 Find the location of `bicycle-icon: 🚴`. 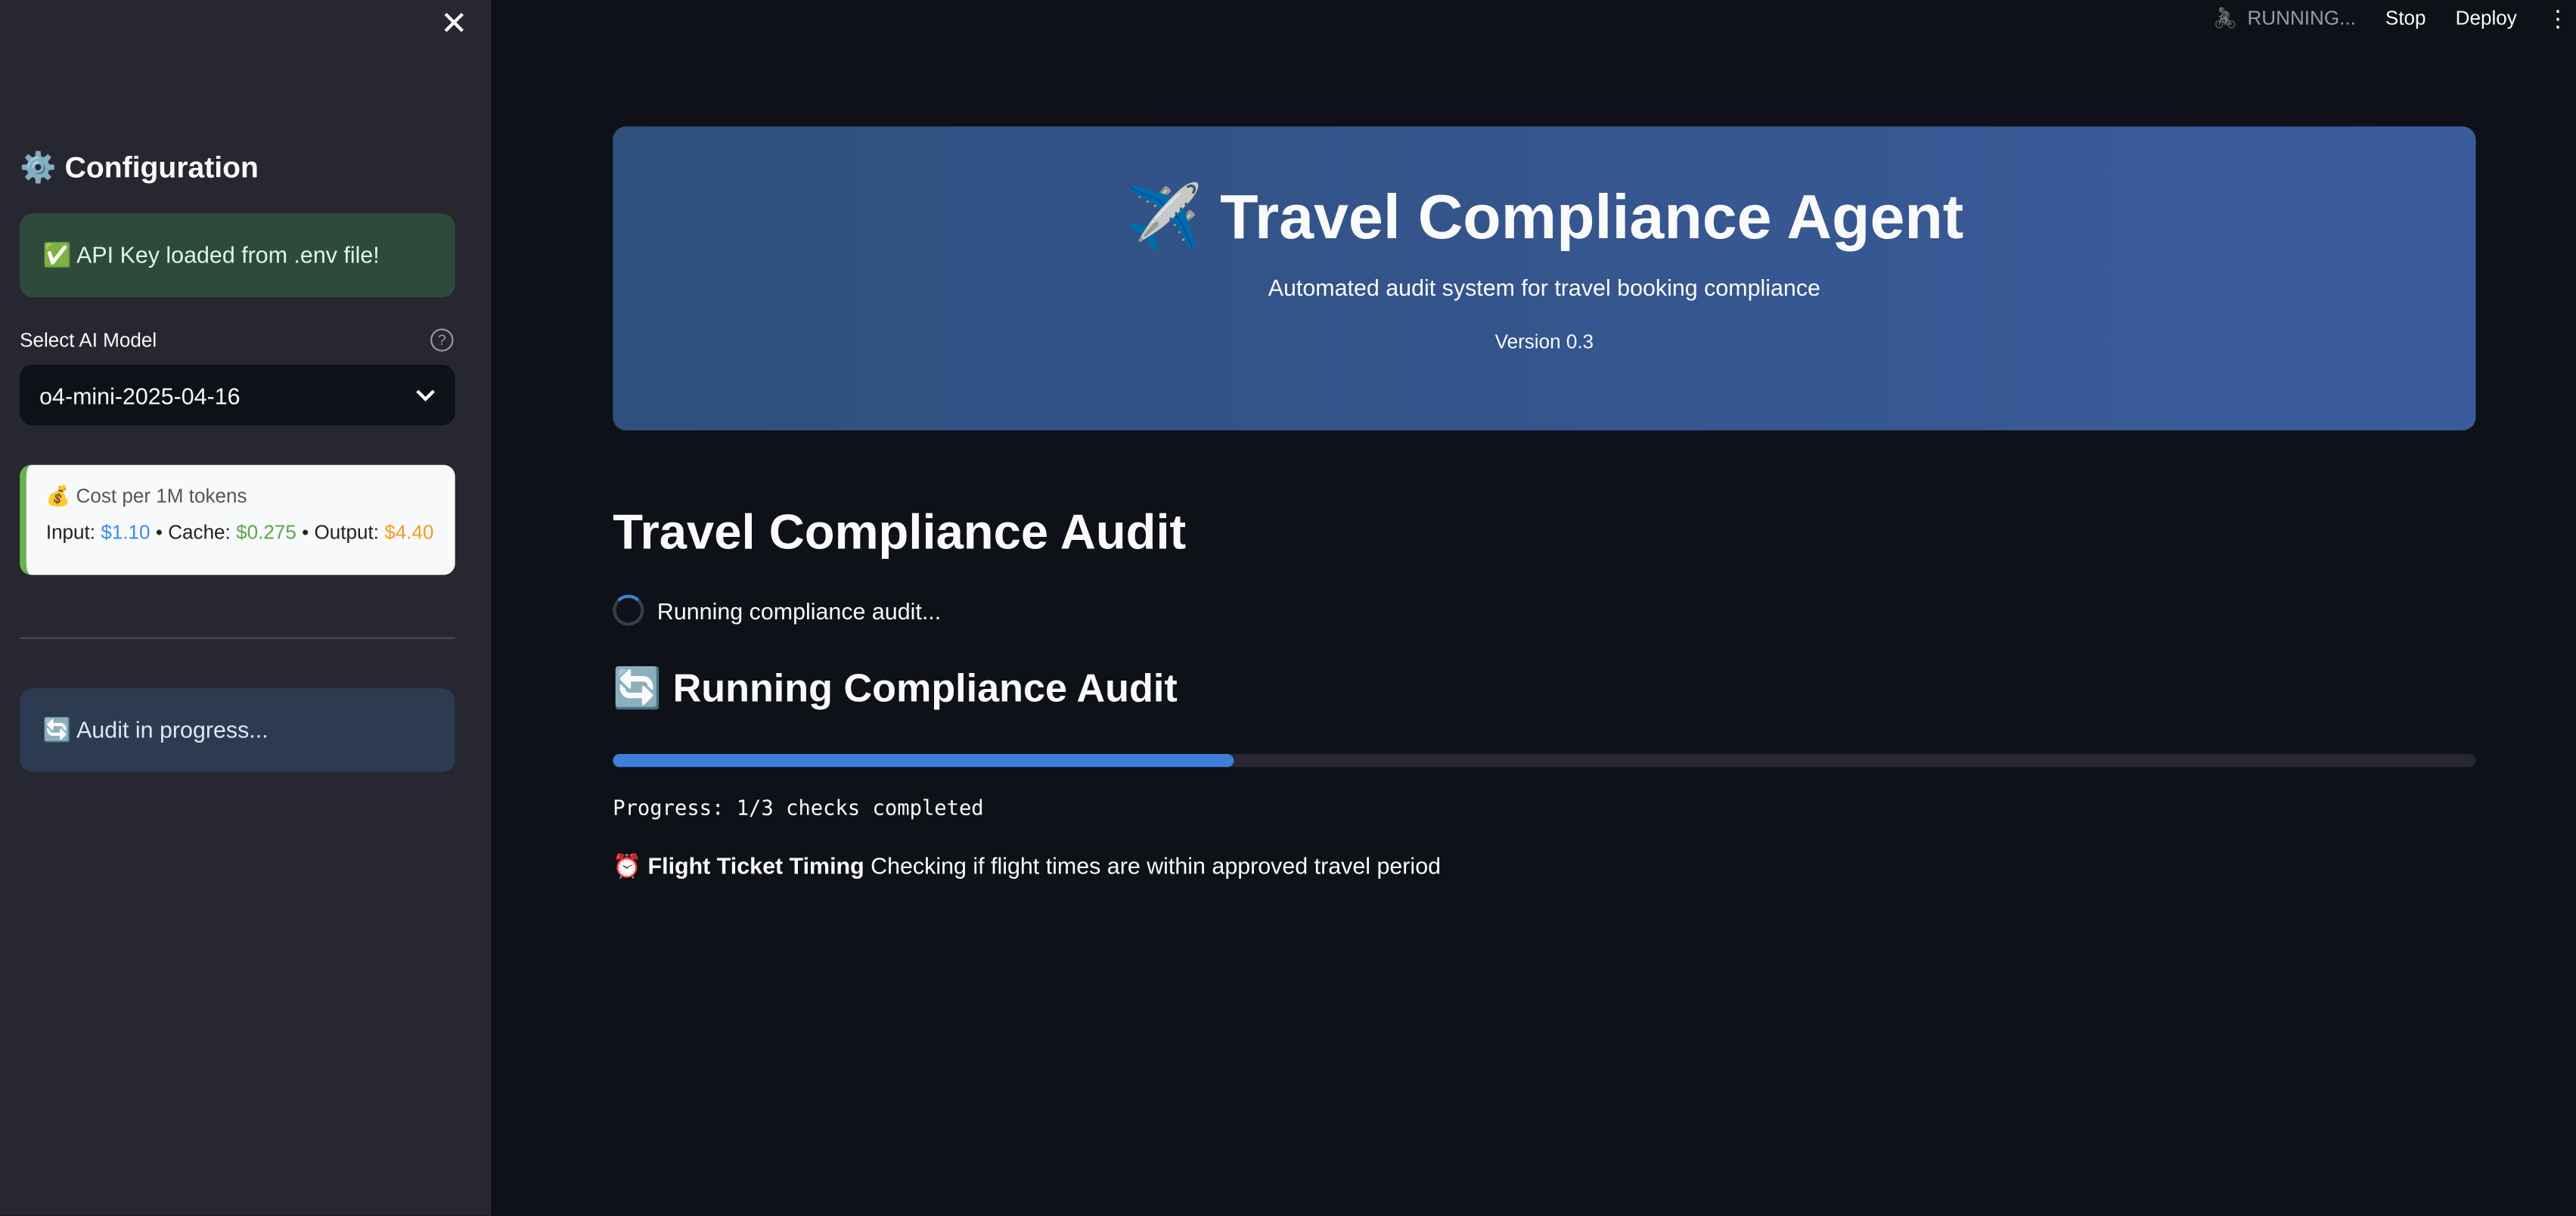

bicycle-icon: 🚴 is located at coordinates (2225, 18).